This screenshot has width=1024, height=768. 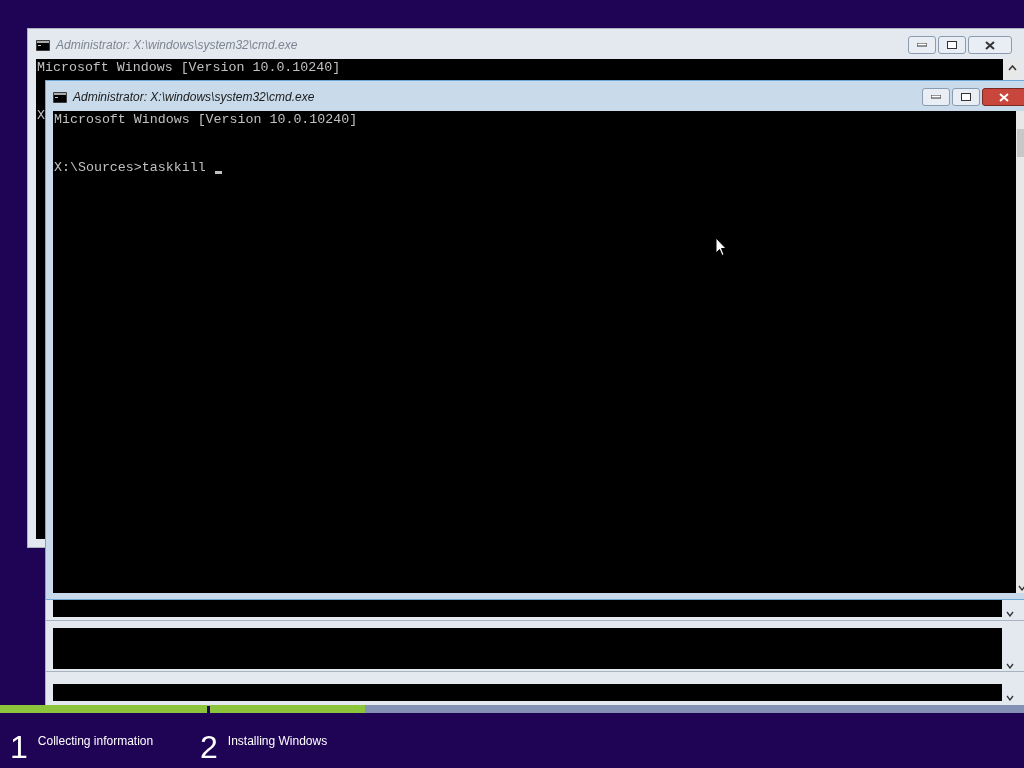 I want to click on text-cursor, so click(x=218, y=172).